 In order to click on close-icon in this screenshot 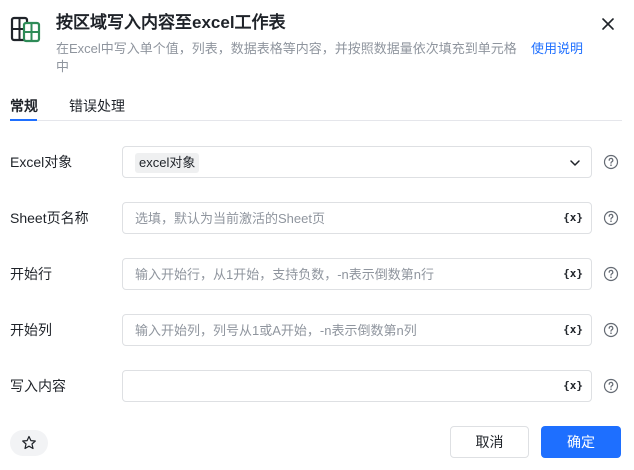, I will do `click(608, 24)`.